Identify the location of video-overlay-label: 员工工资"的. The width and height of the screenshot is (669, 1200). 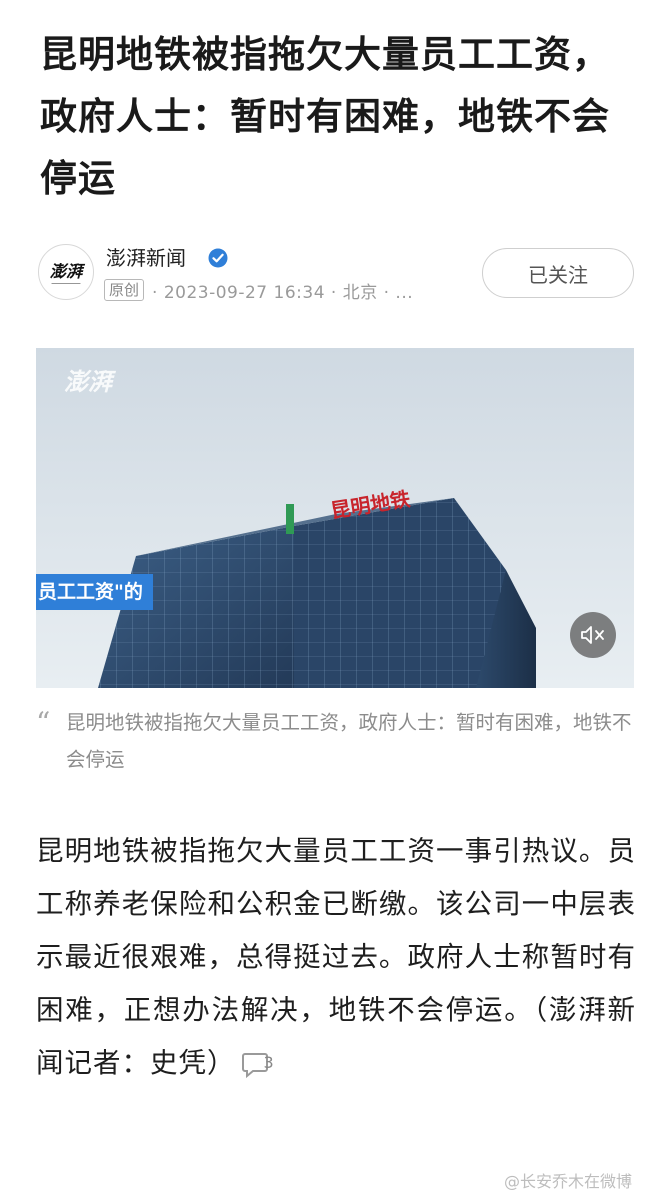
(94, 592).